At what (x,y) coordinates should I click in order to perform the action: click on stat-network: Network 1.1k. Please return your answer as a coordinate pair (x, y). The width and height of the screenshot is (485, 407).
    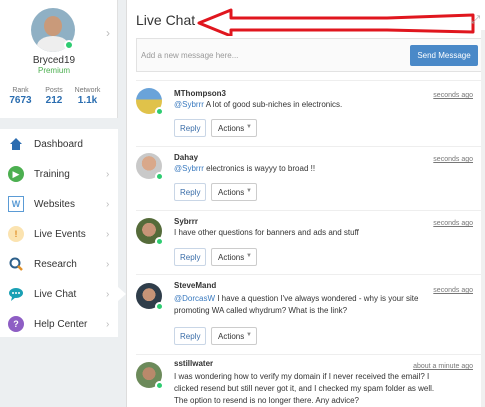
    Looking at the image, I should click on (87, 96).